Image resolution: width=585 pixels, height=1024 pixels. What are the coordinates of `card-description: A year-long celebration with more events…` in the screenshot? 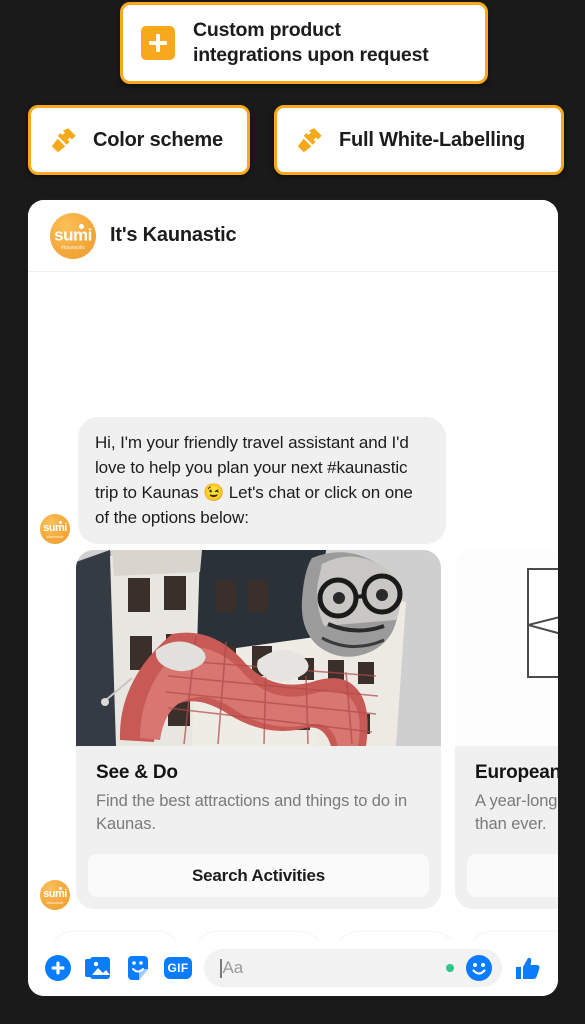 It's located at (516, 812).